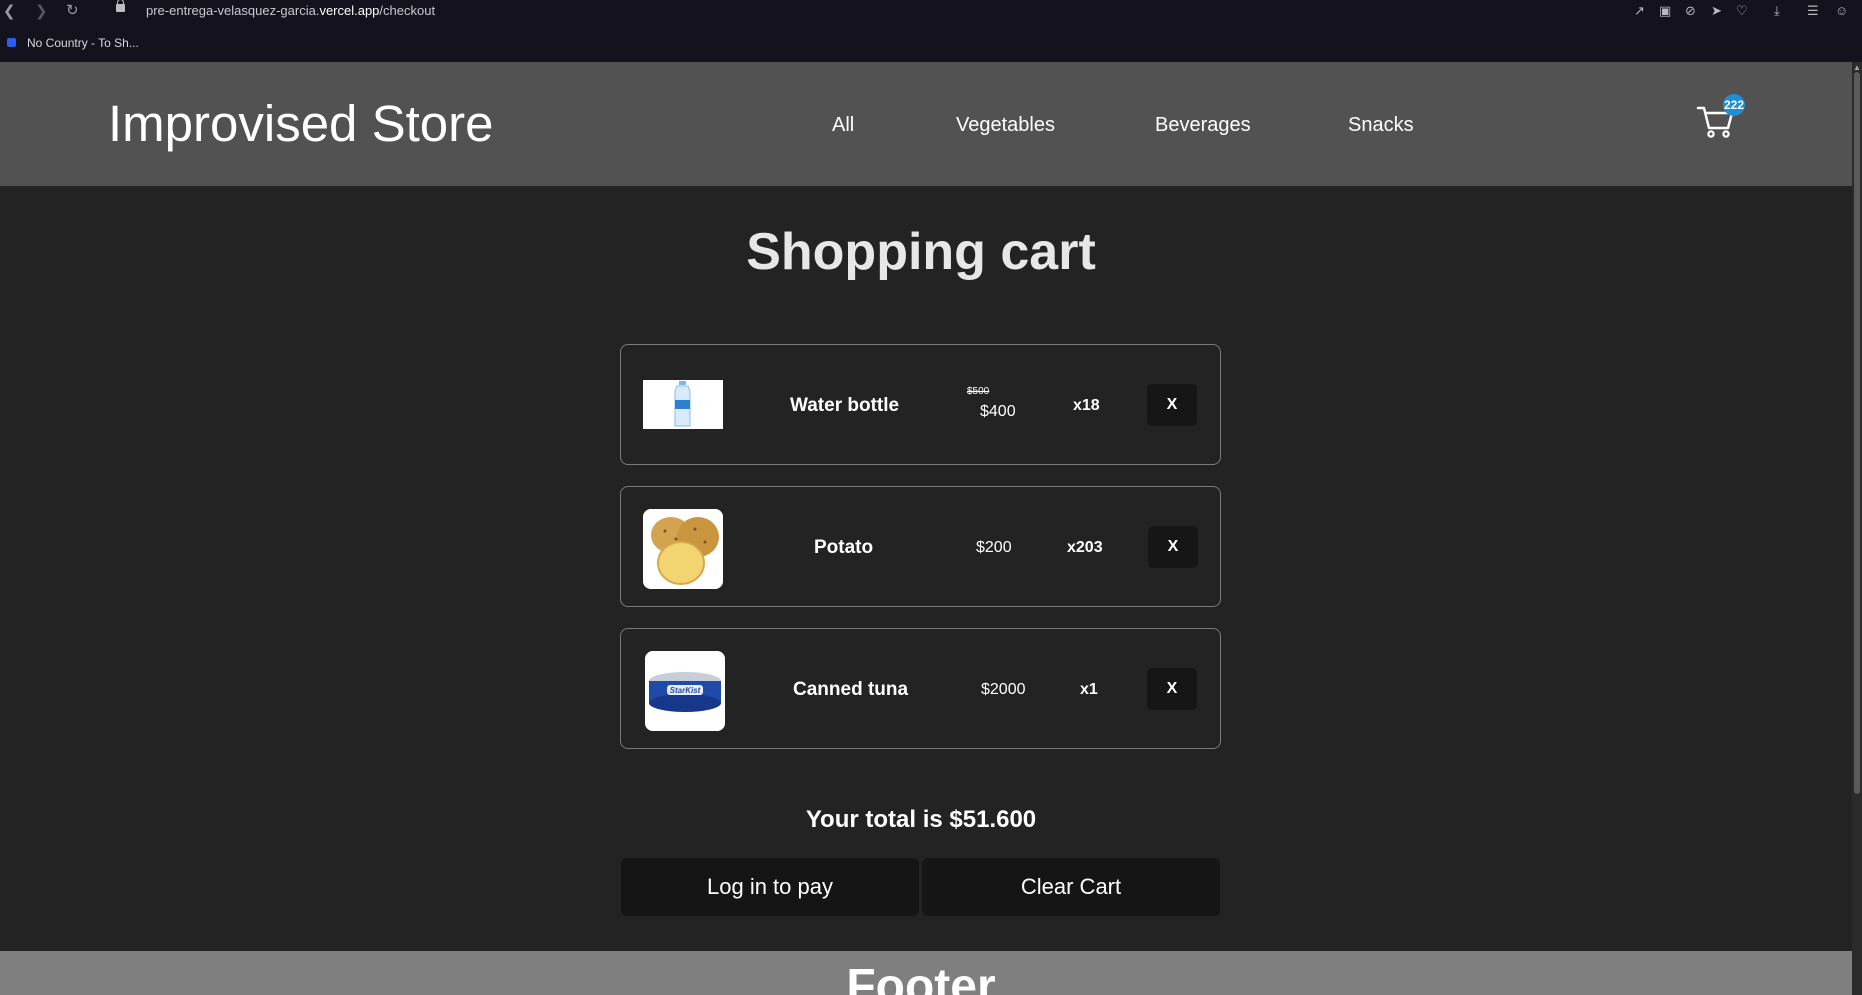 The image size is (1862, 995). Describe the element at coordinates (844, 547) in the screenshot. I see `item-name: Potato` at that location.